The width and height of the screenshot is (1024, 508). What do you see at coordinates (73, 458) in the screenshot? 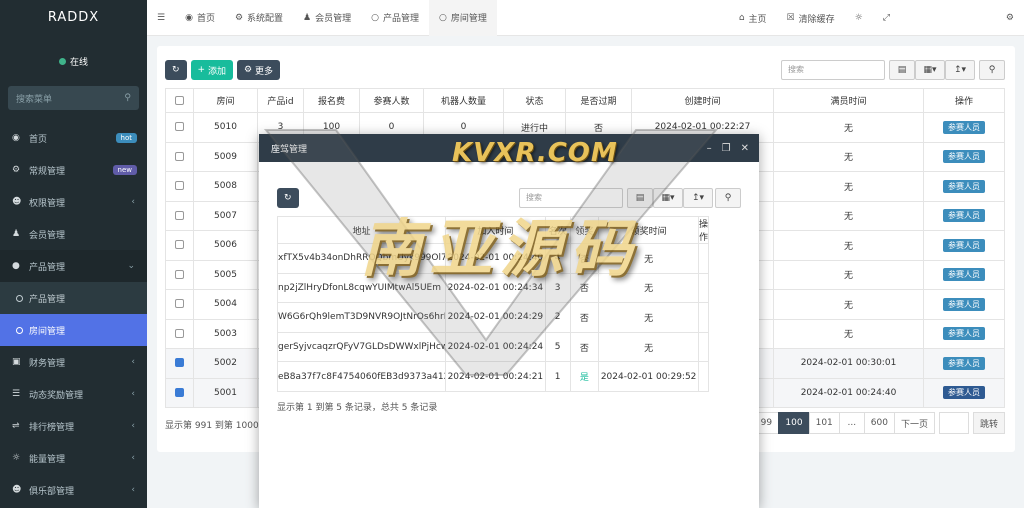
I see `sidebar-item-energy: ☼ 能量管理 ‹` at bounding box center [73, 458].